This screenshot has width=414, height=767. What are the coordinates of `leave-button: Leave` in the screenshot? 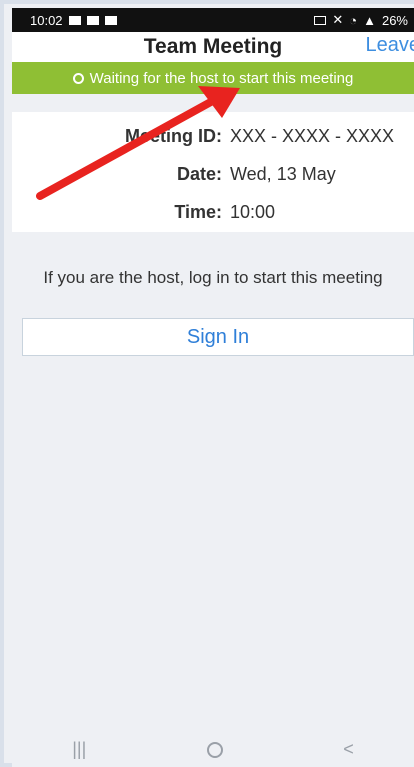 It's located at (390, 45).